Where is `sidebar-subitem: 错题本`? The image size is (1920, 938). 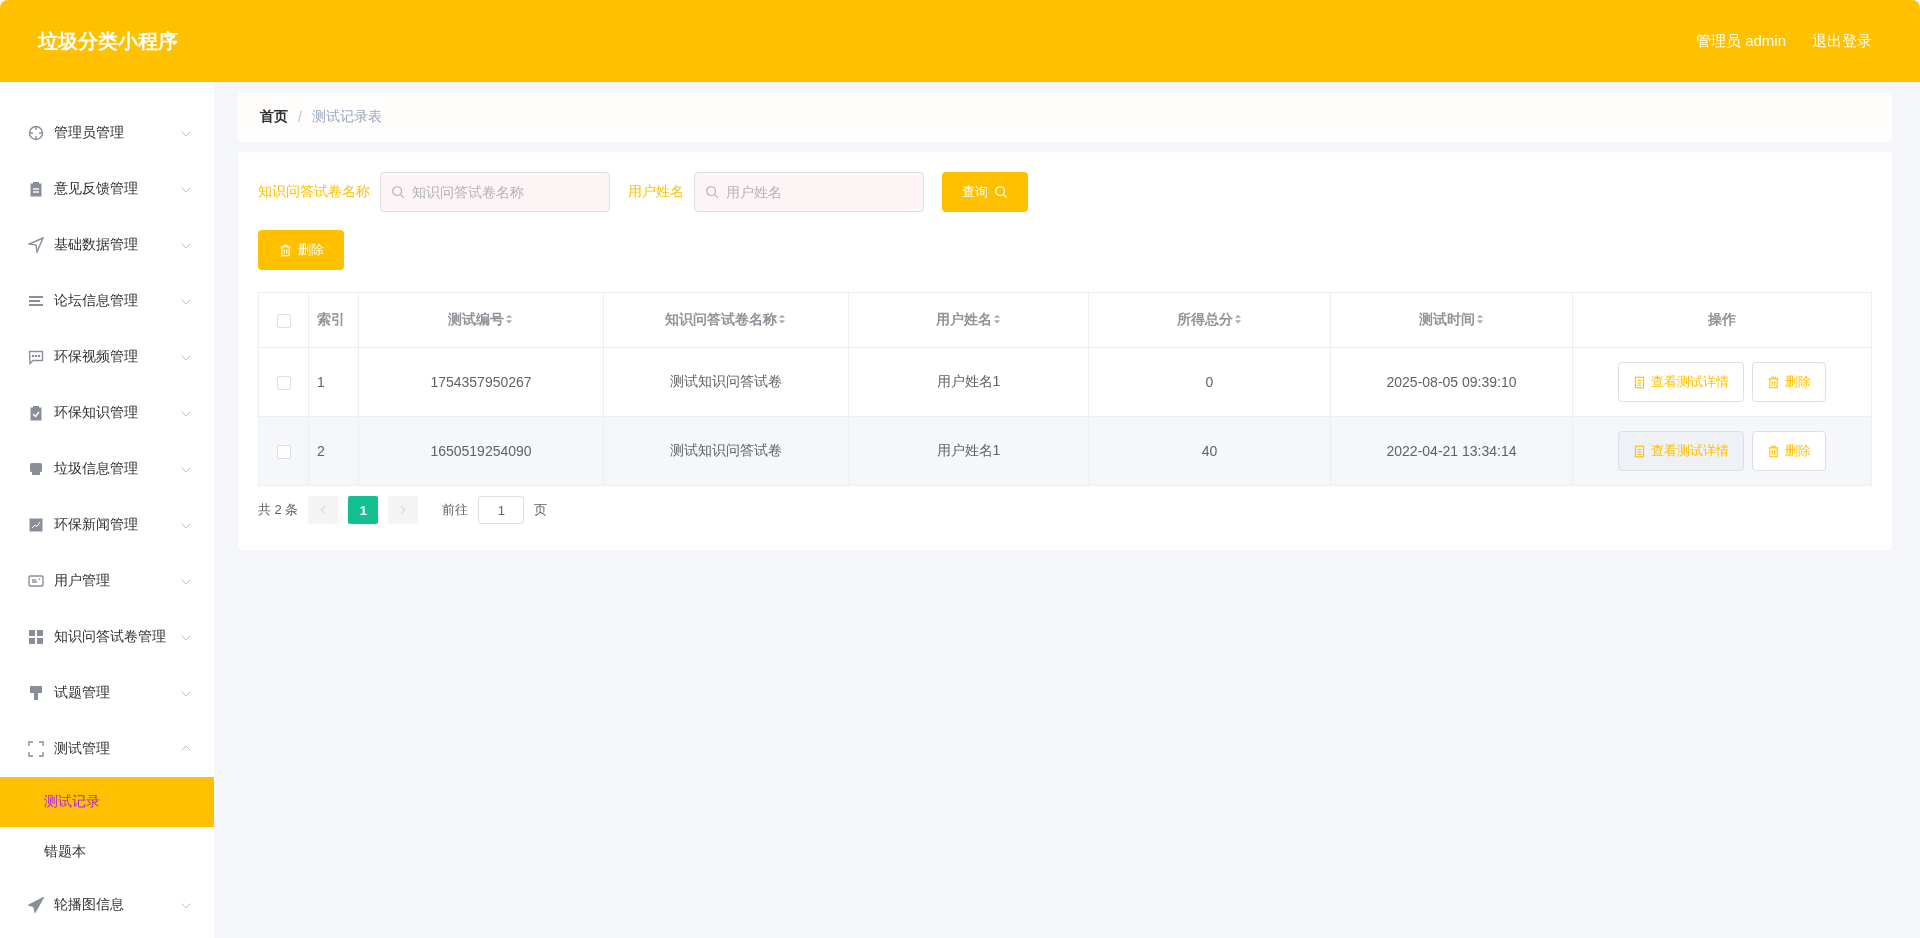
sidebar-subitem: 错题本 is located at coordinates (107, 852).